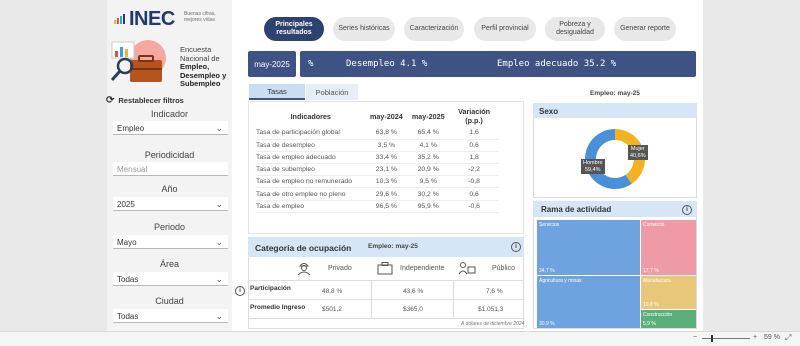 This screenshot has width=800, height=346. Describe the element at coordinates (169, 264) in the screenshot. I see `area-label: Área` at that location.